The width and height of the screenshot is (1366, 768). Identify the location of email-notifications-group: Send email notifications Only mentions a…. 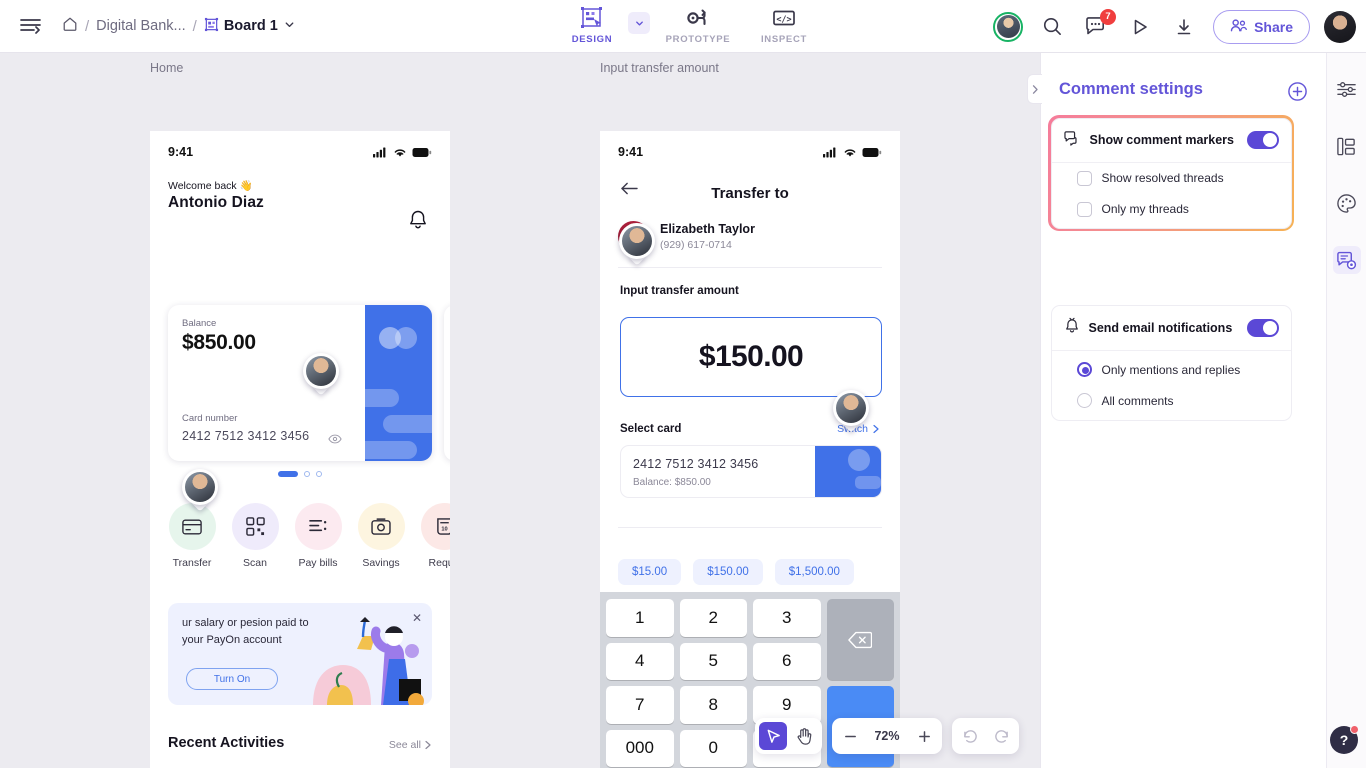
(1171, 363).